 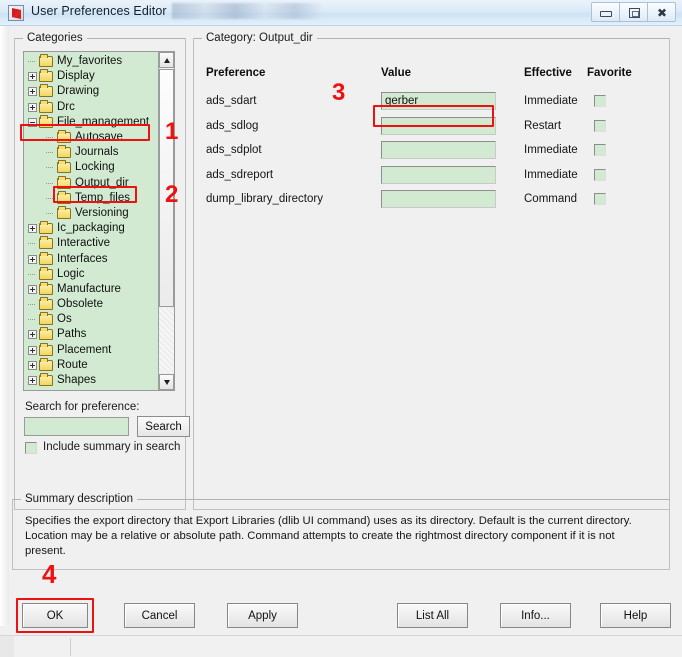 What do you see at coordinates (79, 499) in the screenshot?
I see `summary-group-label: Summary description` at bounding box center [79, 499].